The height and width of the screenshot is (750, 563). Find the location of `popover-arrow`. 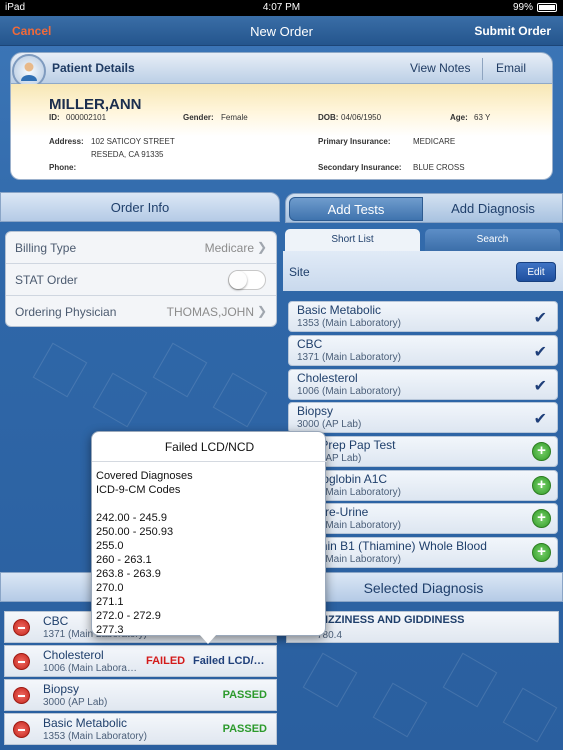

popover-arrow is located at coordinates (208, 639).